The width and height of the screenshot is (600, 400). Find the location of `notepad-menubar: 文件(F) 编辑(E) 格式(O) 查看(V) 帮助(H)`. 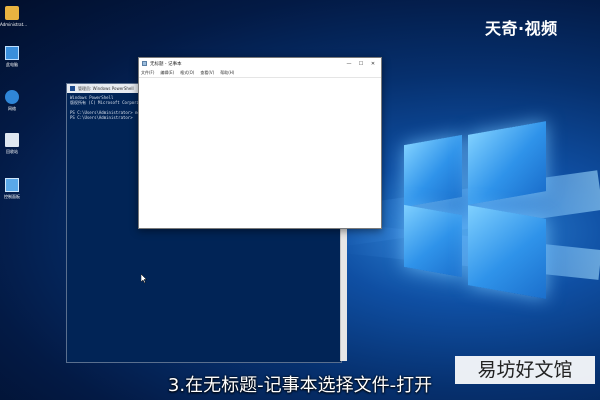

notepad-menubar: 文件(F) 编辑(E) 格式(O) 查看(V) 帮助(H) is located at coordinates (260, 73).